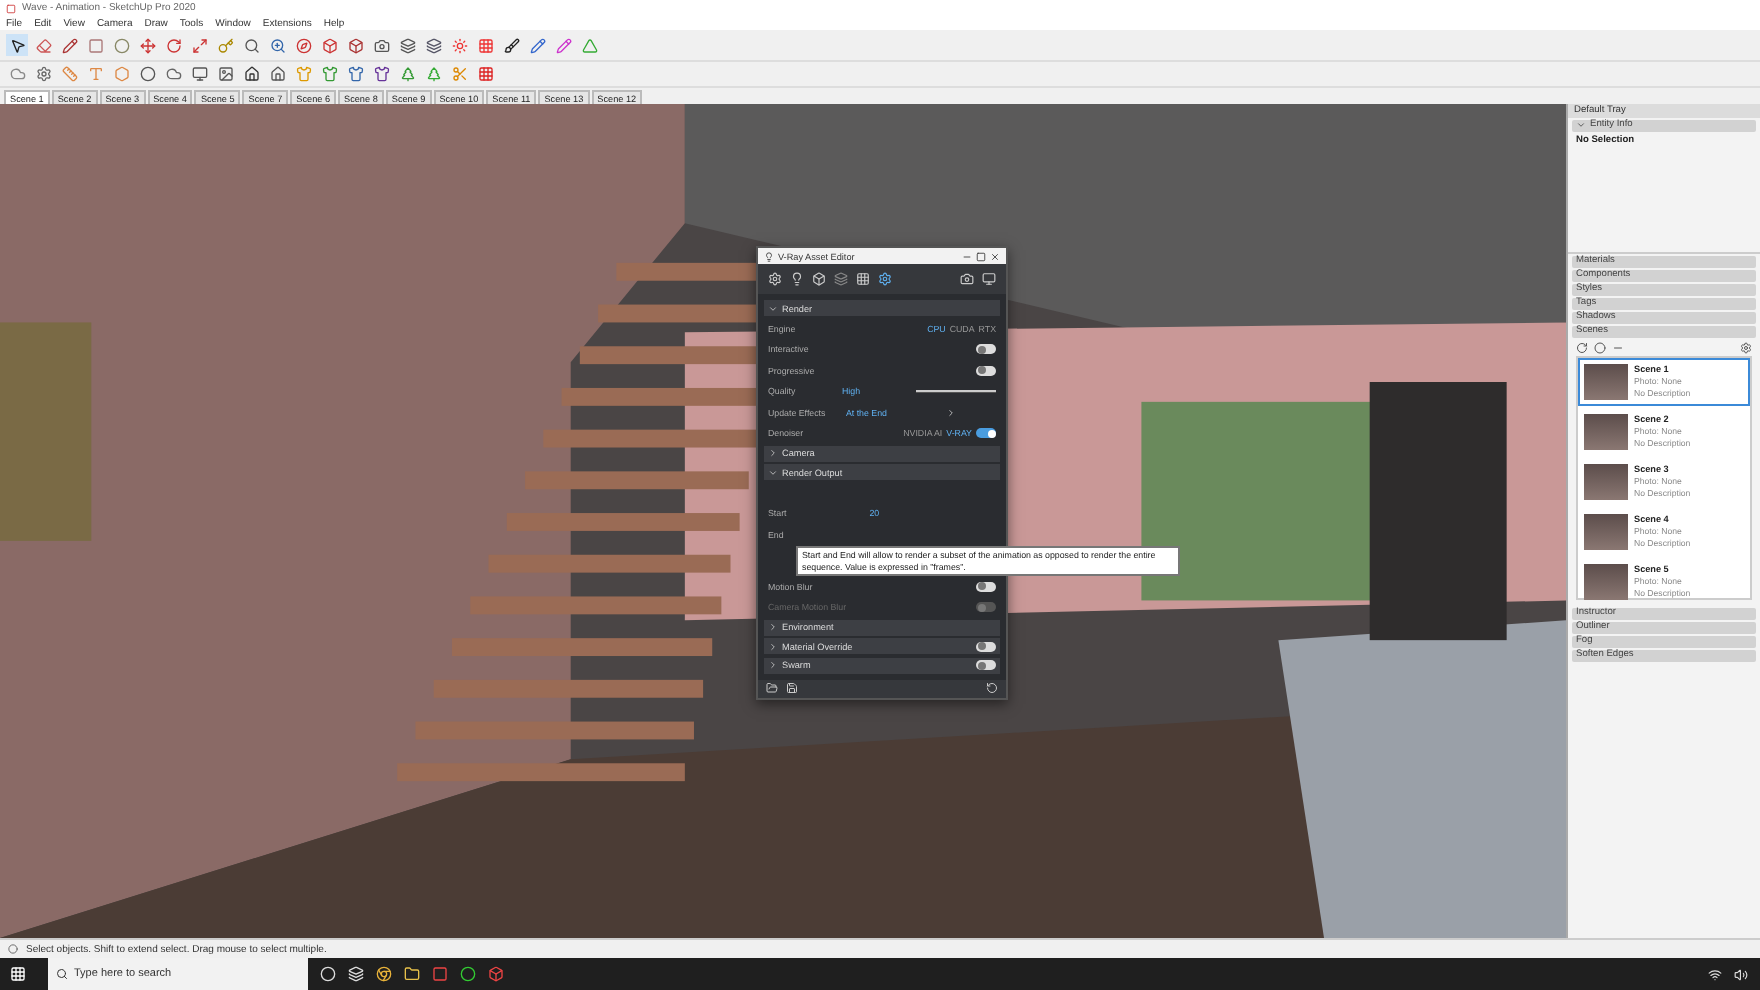 This screenshot has width=1760, height=990. I want to click on open-file-icon, so click(772, 688).